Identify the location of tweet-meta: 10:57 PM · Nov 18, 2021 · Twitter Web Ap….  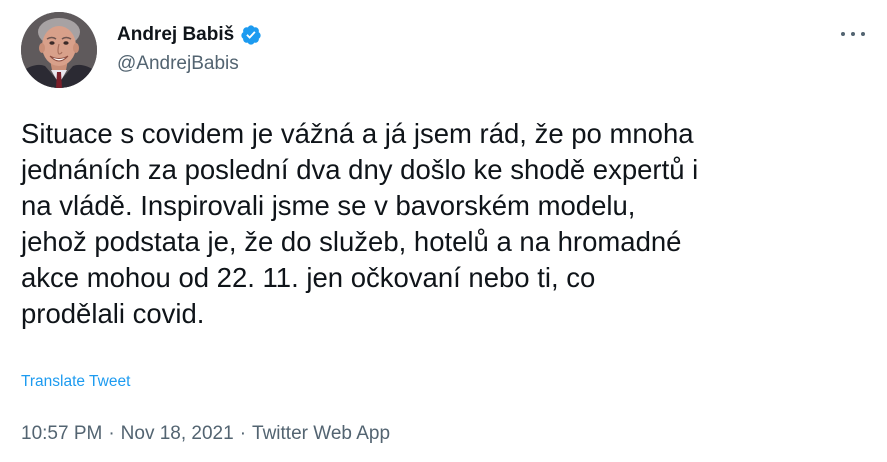
(205, 434).